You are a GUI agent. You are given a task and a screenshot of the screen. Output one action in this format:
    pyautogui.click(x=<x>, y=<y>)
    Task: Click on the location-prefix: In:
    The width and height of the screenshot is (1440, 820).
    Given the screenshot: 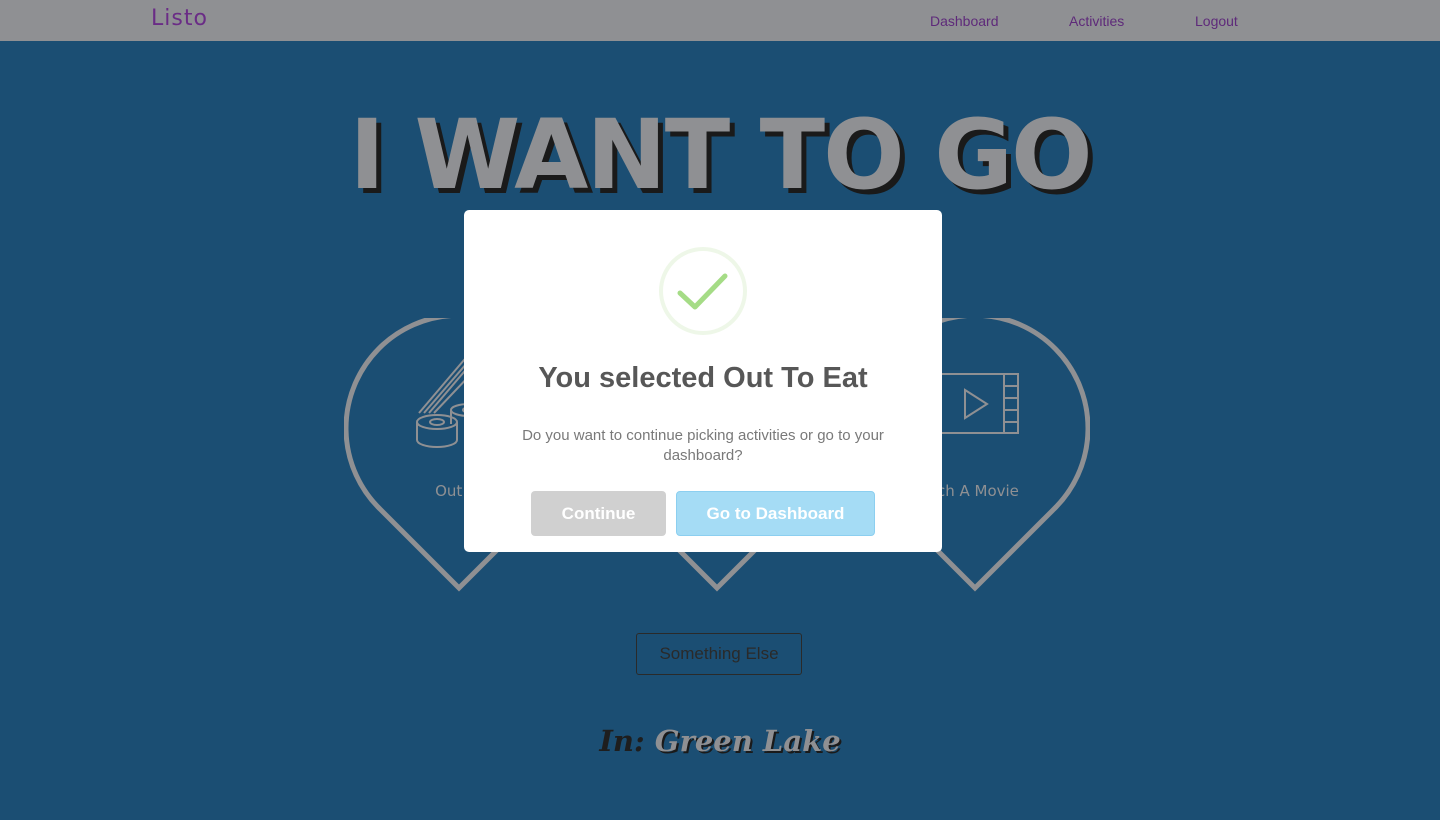 What is the action you would take?
    pyautogui.click(x=622, y=741)
    